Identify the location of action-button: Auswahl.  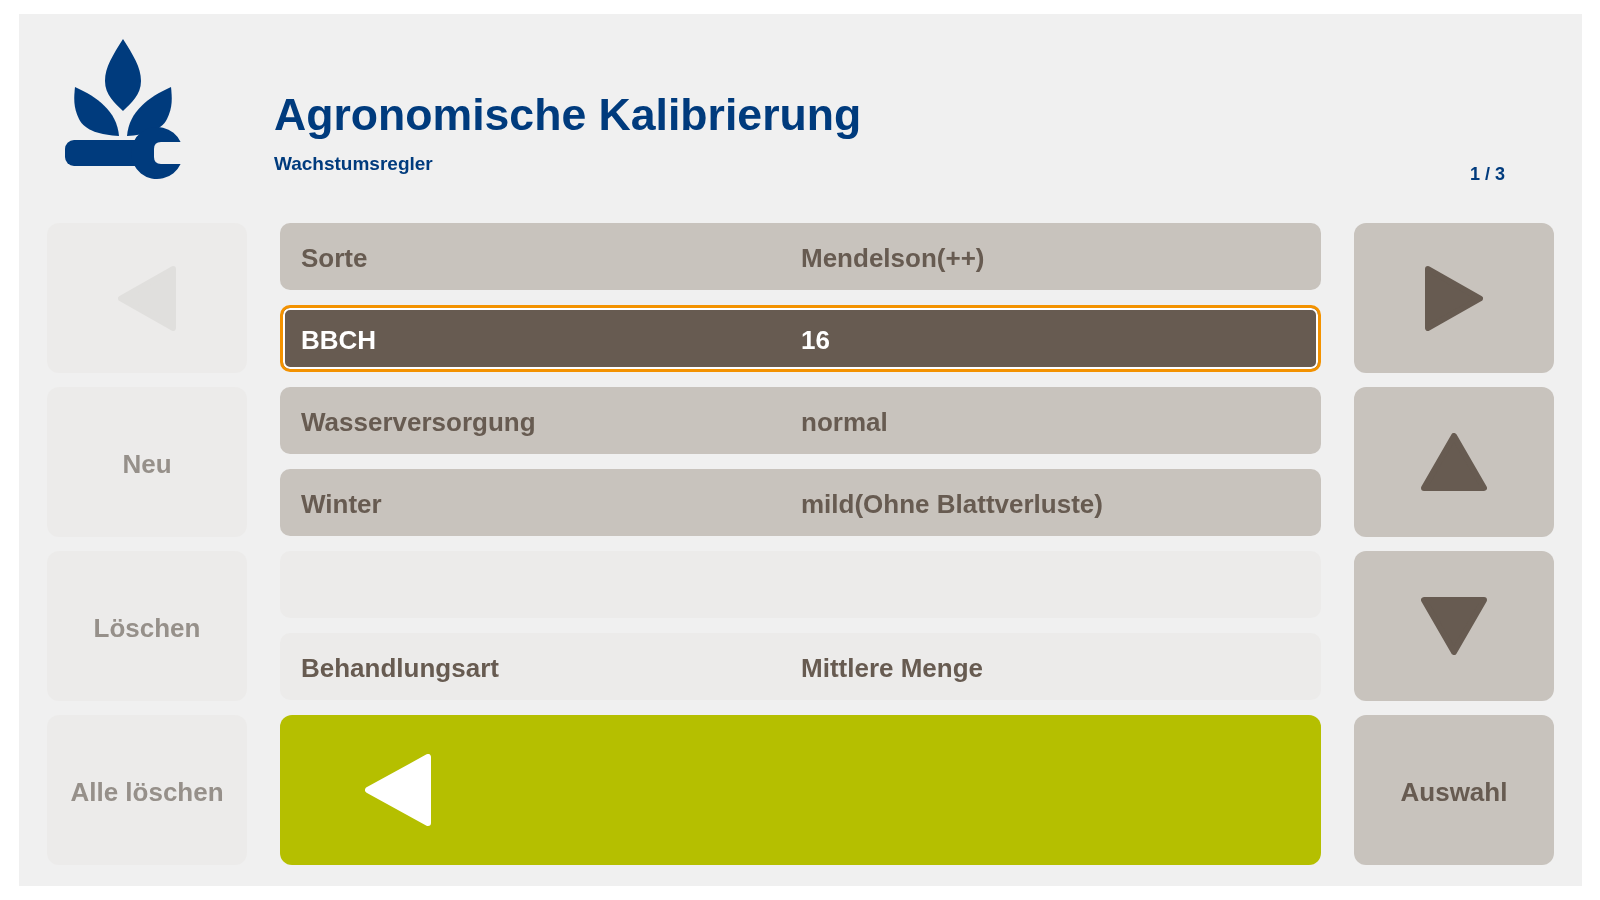
(1454, 790).